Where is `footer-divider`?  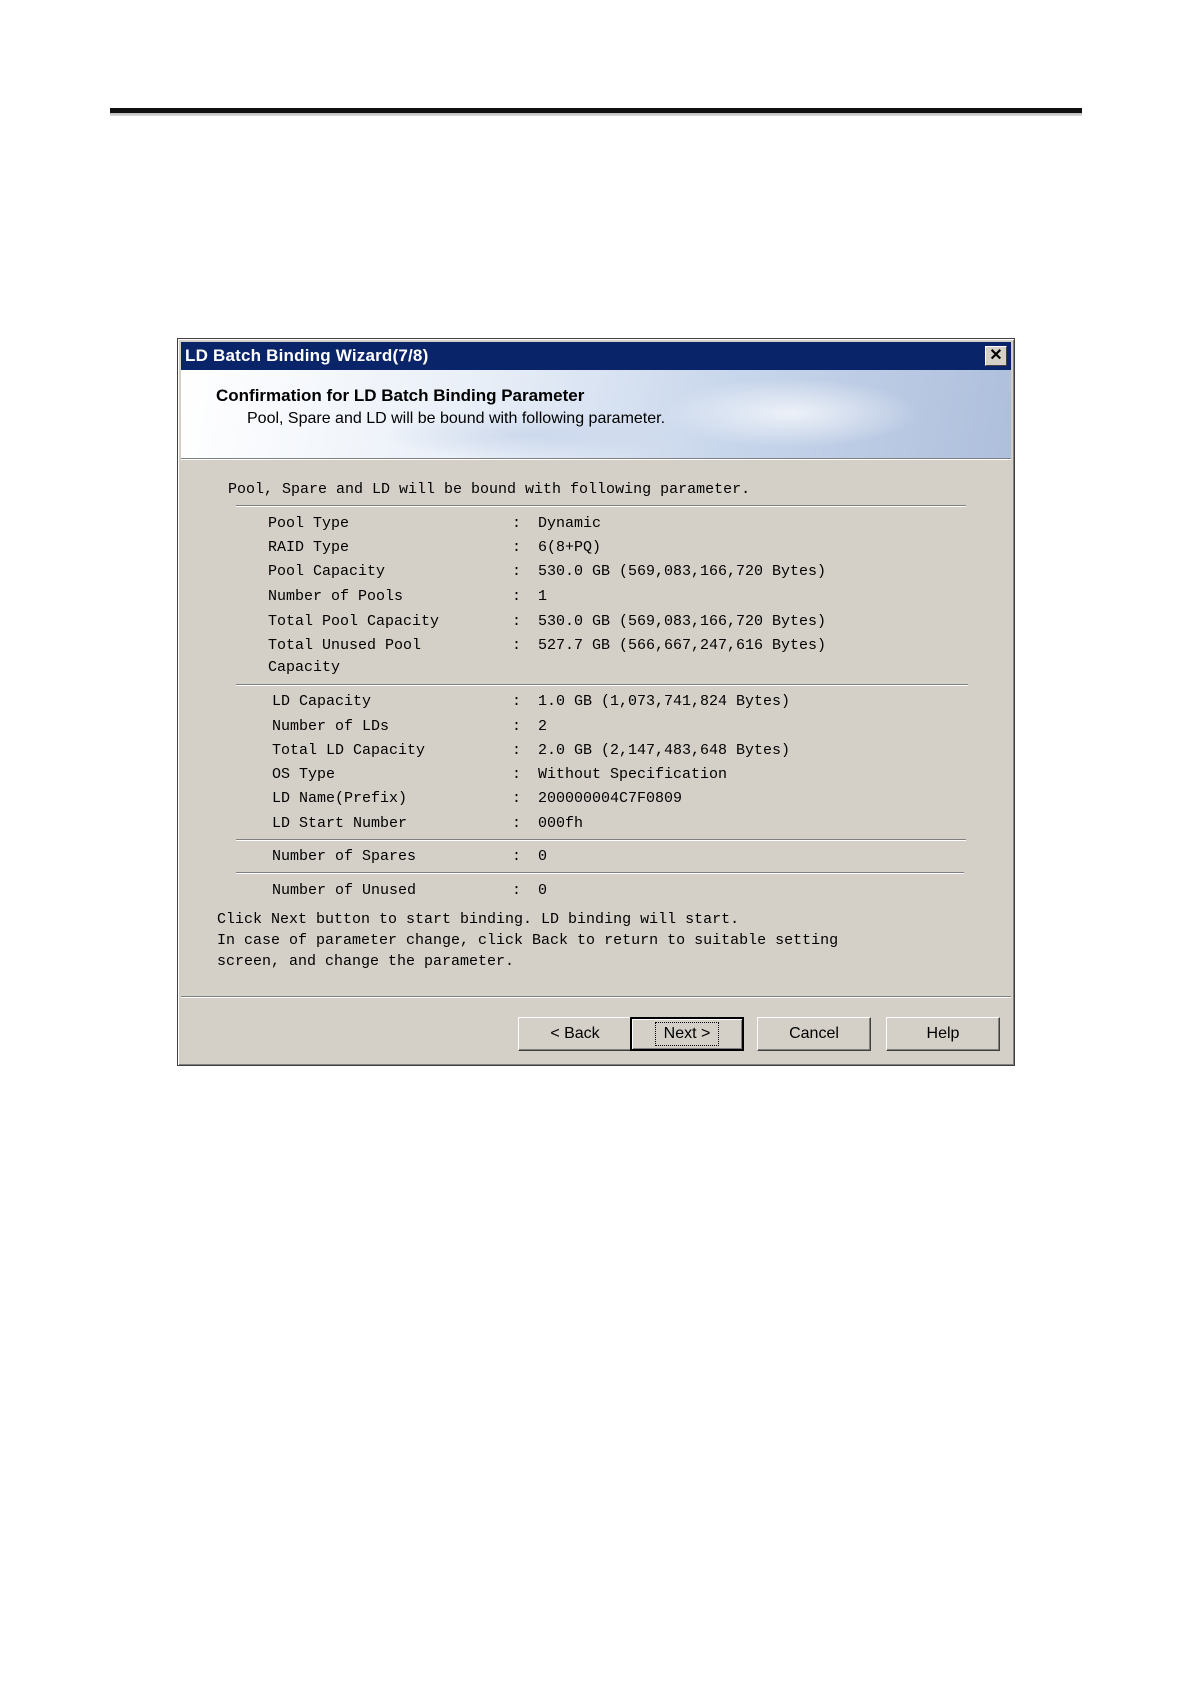
footer-divider is located at coordinates (596, 997).